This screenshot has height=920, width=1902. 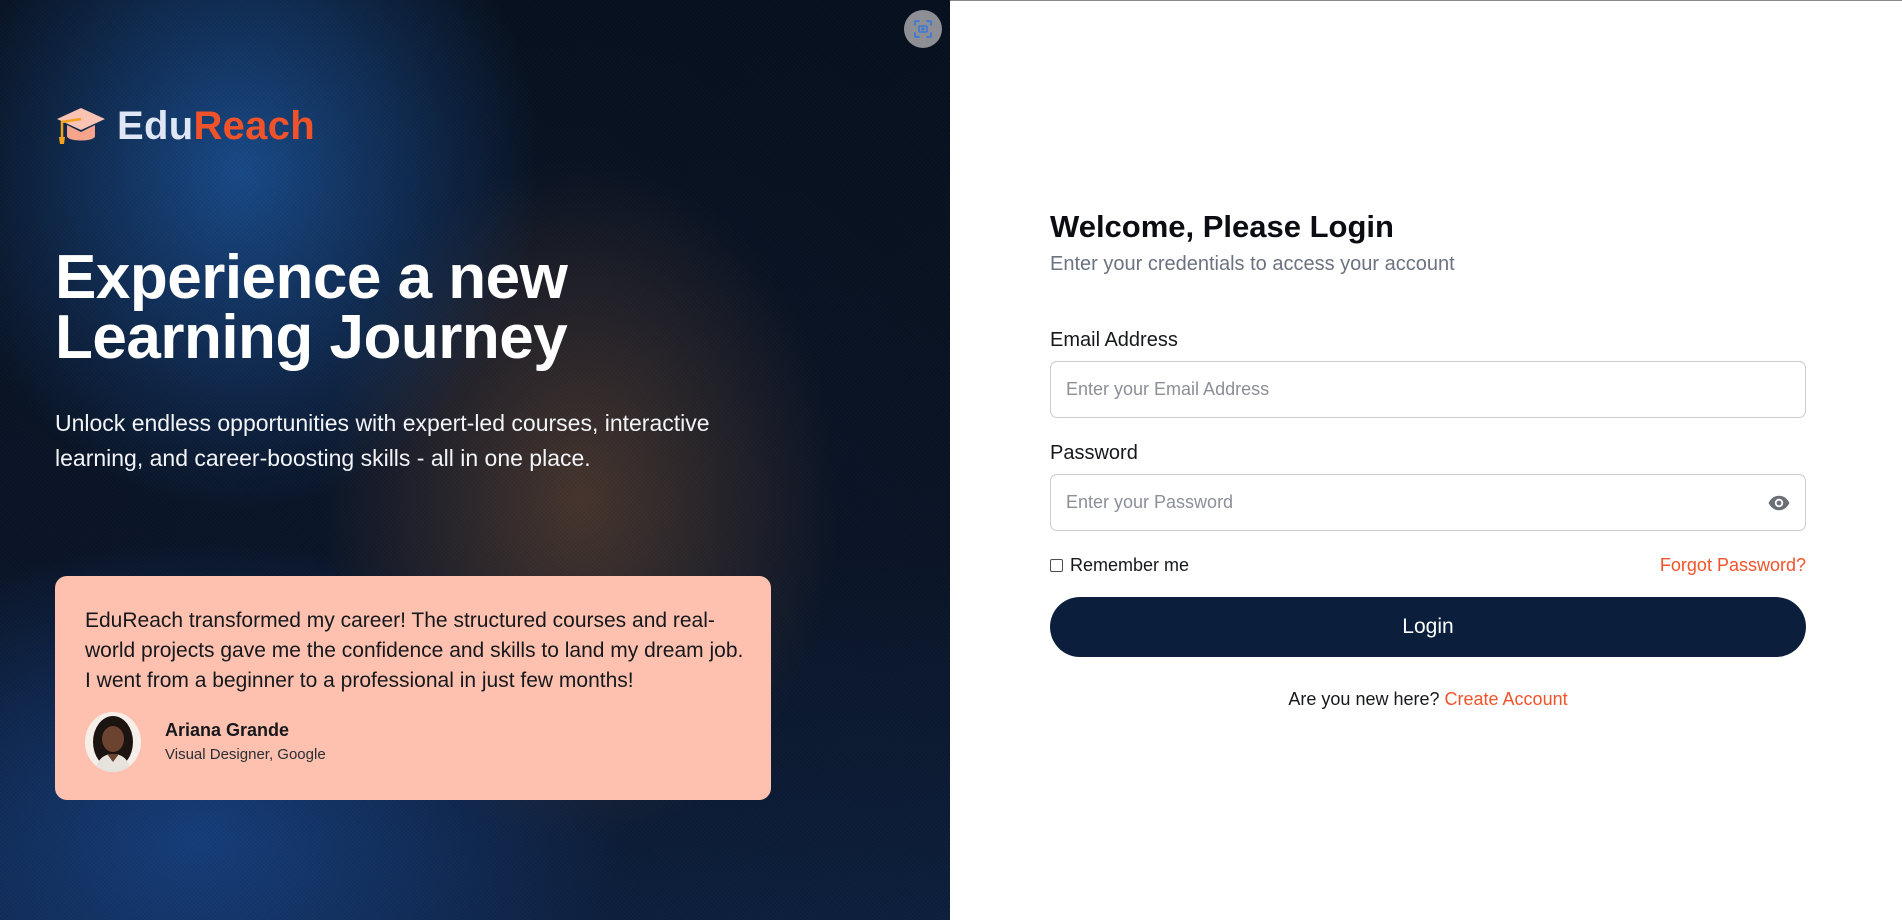 I want to click on password-field-wrapper, so click(x=1428, y=502).